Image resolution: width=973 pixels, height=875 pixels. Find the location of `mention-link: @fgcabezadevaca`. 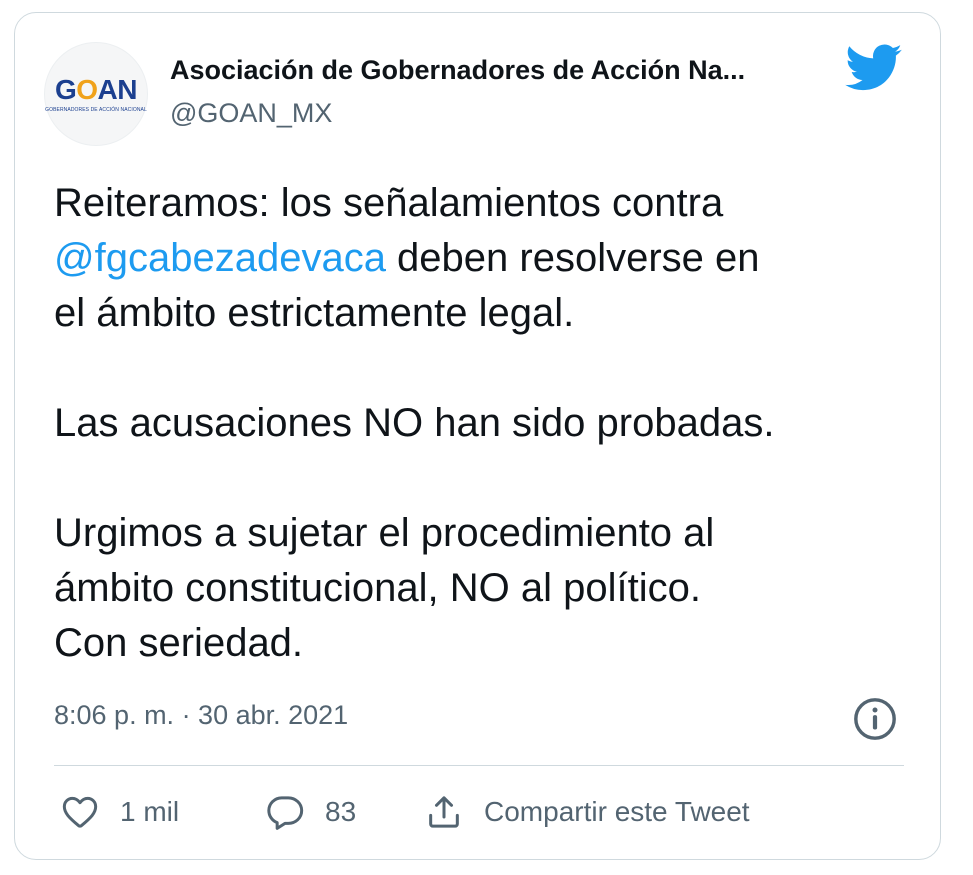

mention-link: @fgcabezadevaca is located at coordinates (220, 258).